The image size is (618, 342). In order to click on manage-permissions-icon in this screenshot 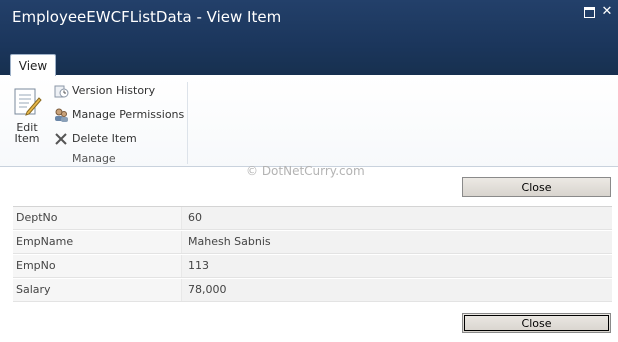, I will do `click(61, 115)`.